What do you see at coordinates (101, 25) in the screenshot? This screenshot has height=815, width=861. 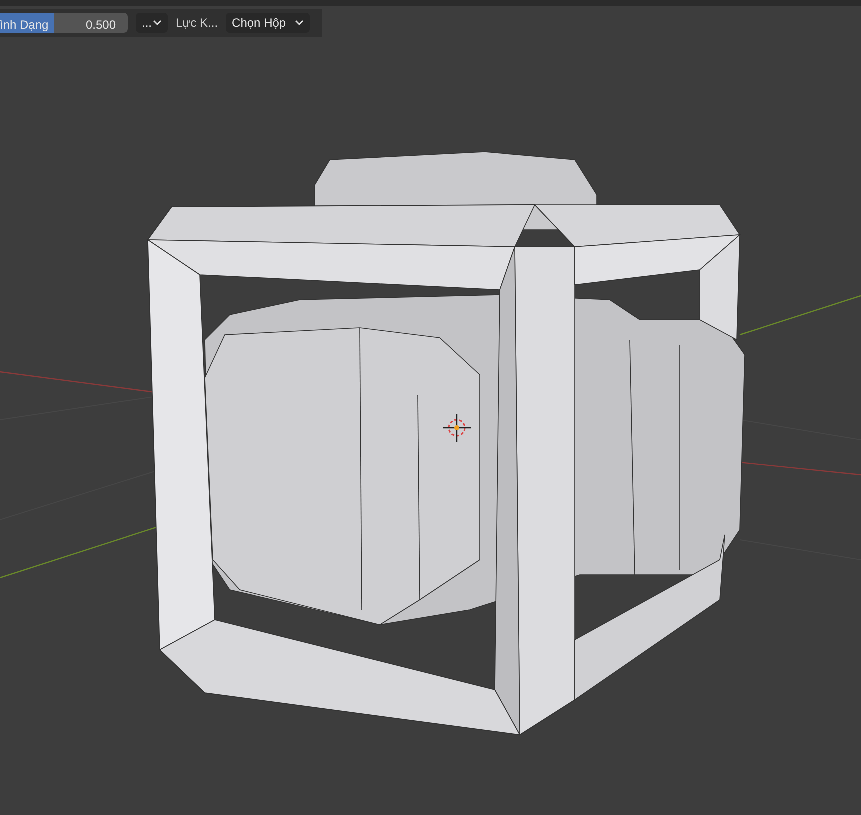 I see `slider-value: 0.500` at bounding box center [101, 25].